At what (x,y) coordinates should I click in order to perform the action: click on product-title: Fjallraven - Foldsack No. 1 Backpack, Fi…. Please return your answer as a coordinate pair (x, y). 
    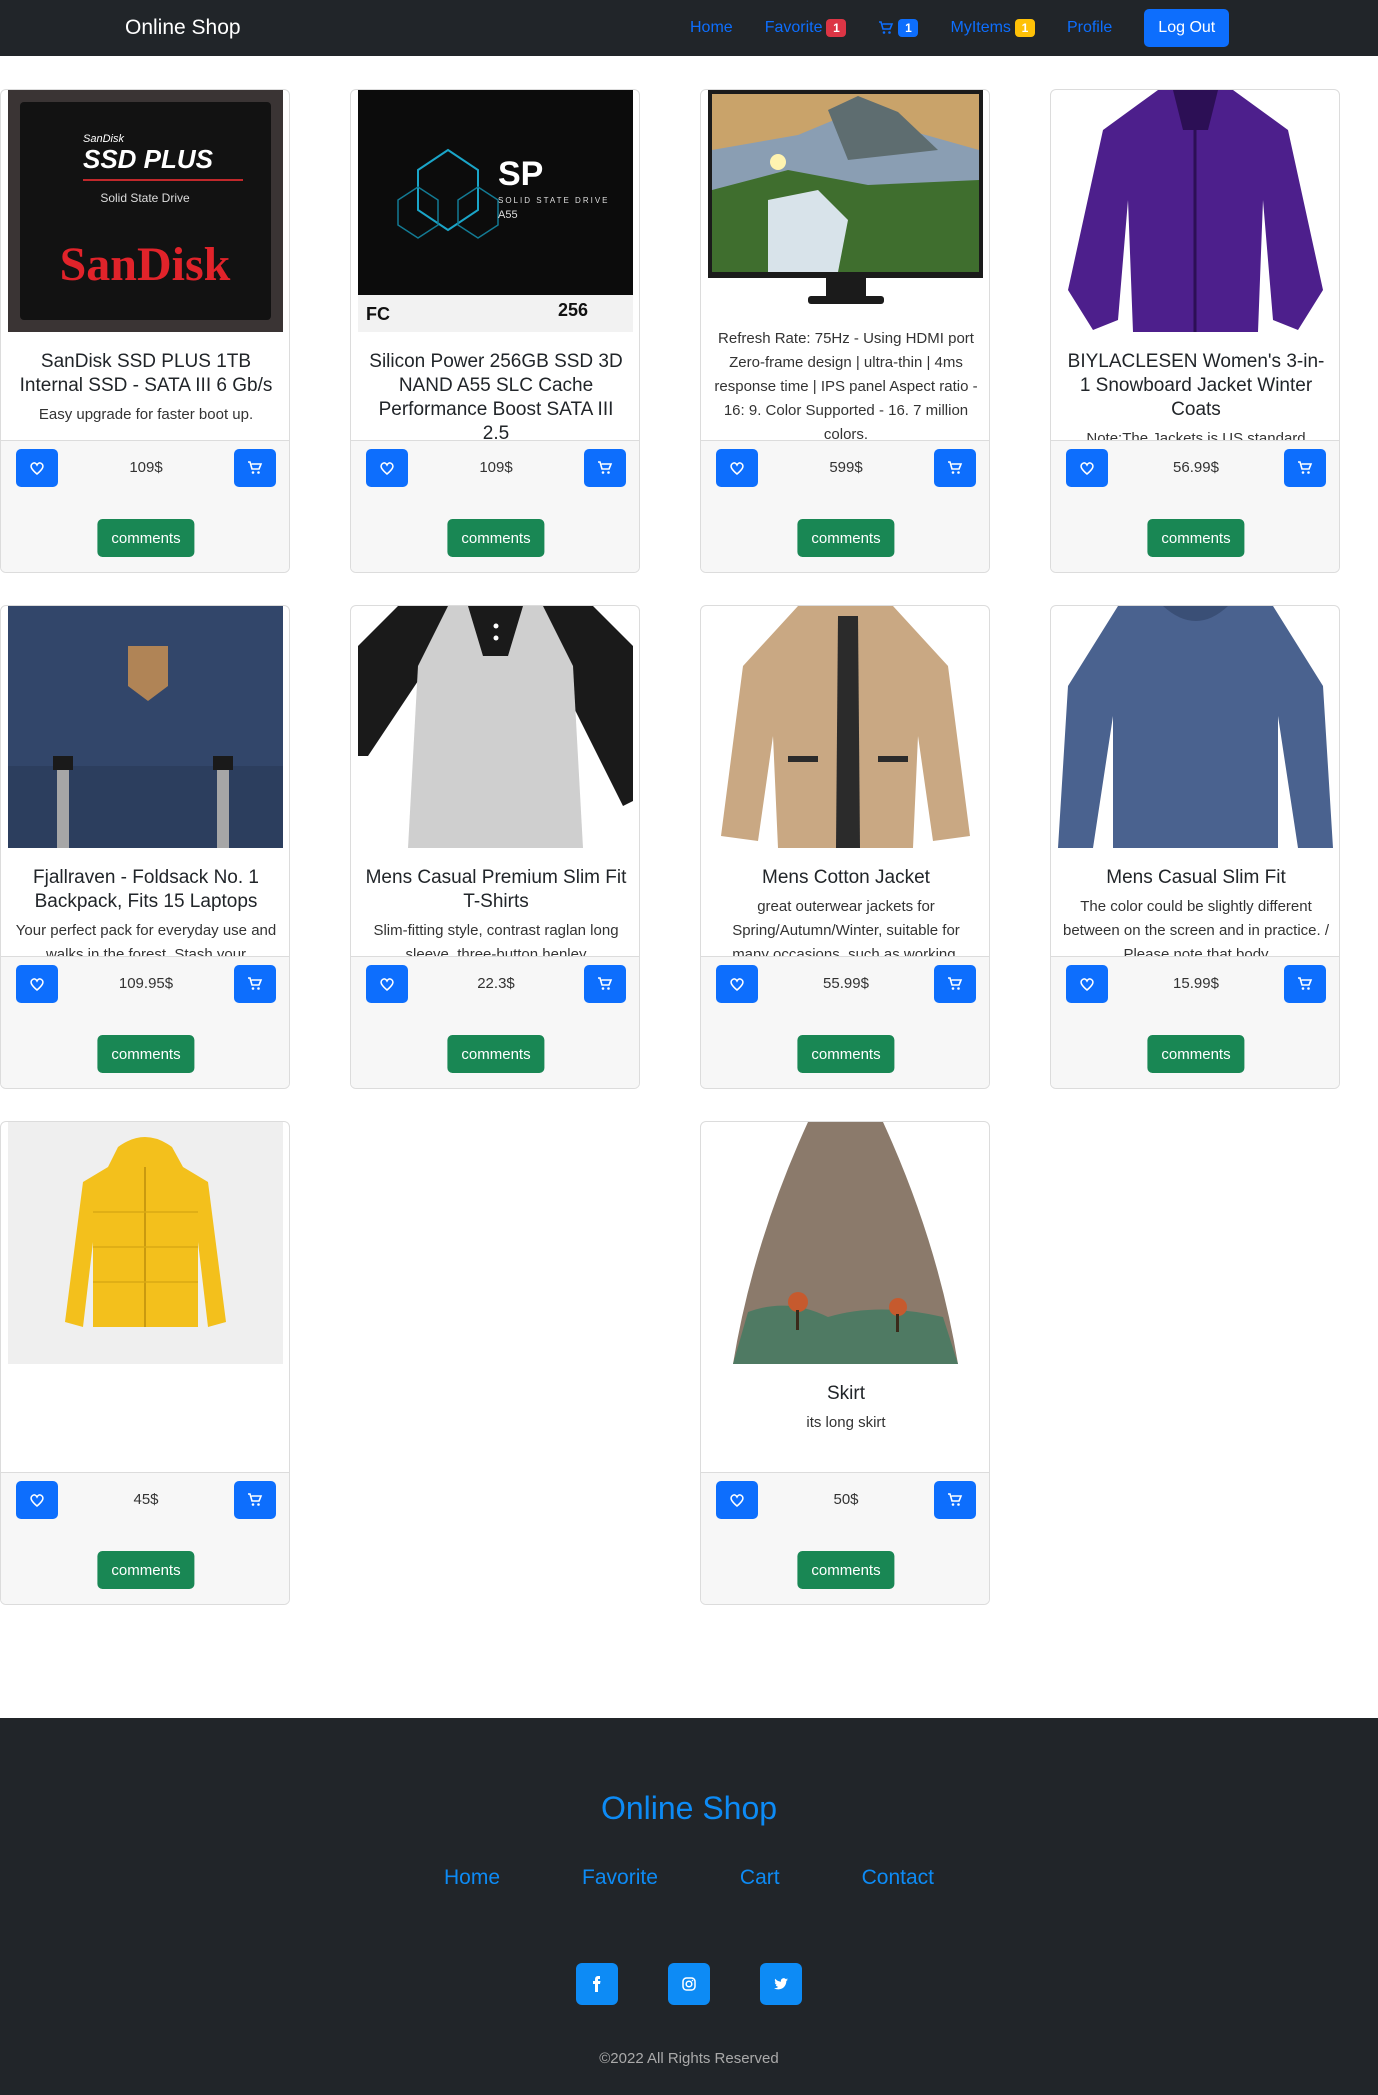
    Looking at the image, I should click on (146, 889).